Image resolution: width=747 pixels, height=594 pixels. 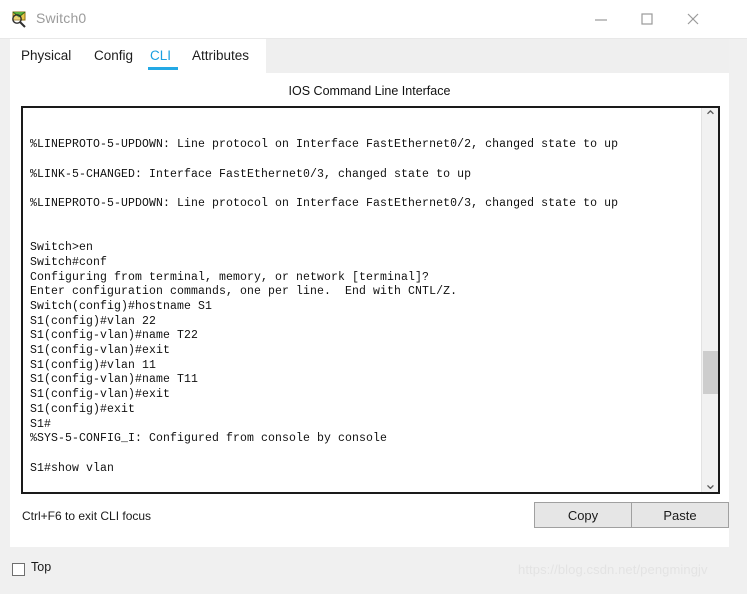 I want to click on tab-active-indicator, so click(x=163, y=68).